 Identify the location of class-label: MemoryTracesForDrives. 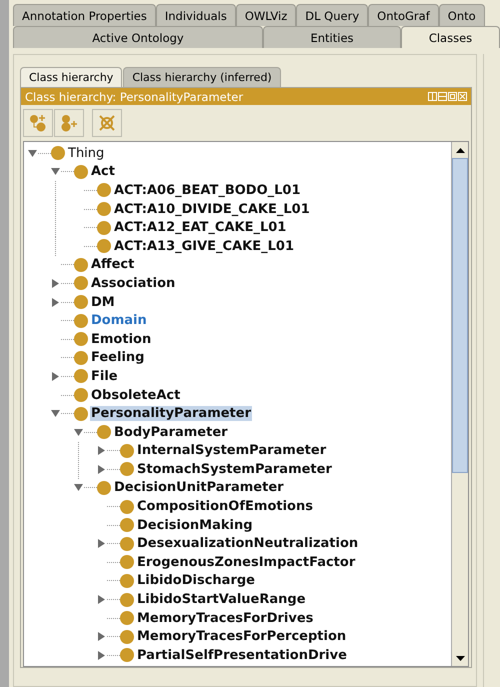
(225, 618).